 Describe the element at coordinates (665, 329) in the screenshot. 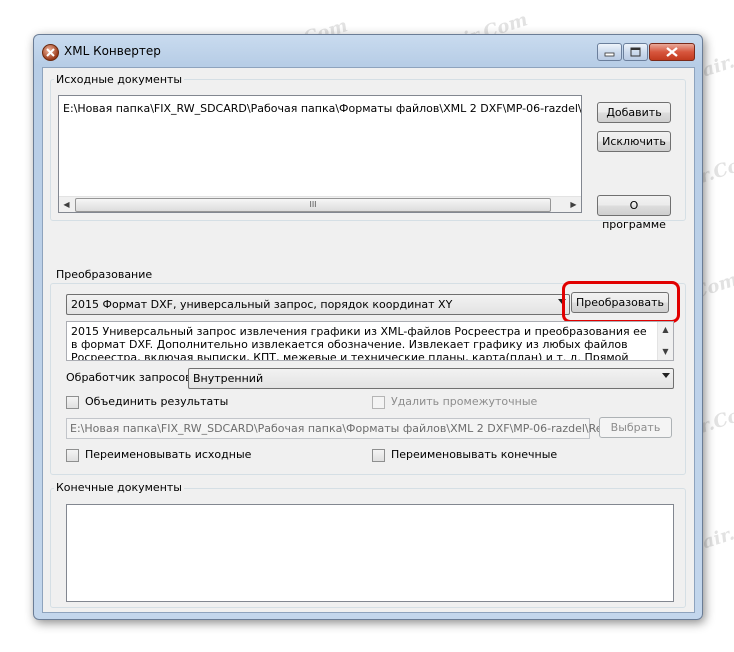

I see `scroll-up-icon: ▲` at that location.